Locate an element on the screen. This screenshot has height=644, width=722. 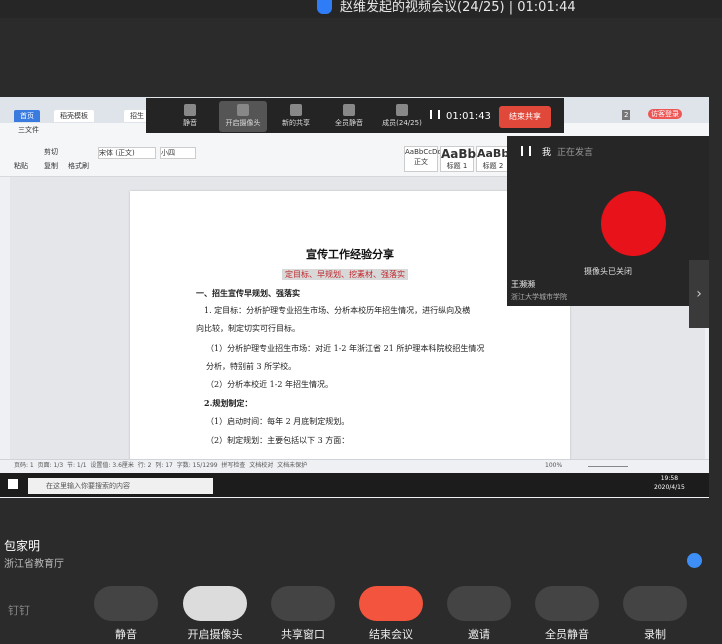
bottom-end-meeting-button is located at coordinates (391, 603).